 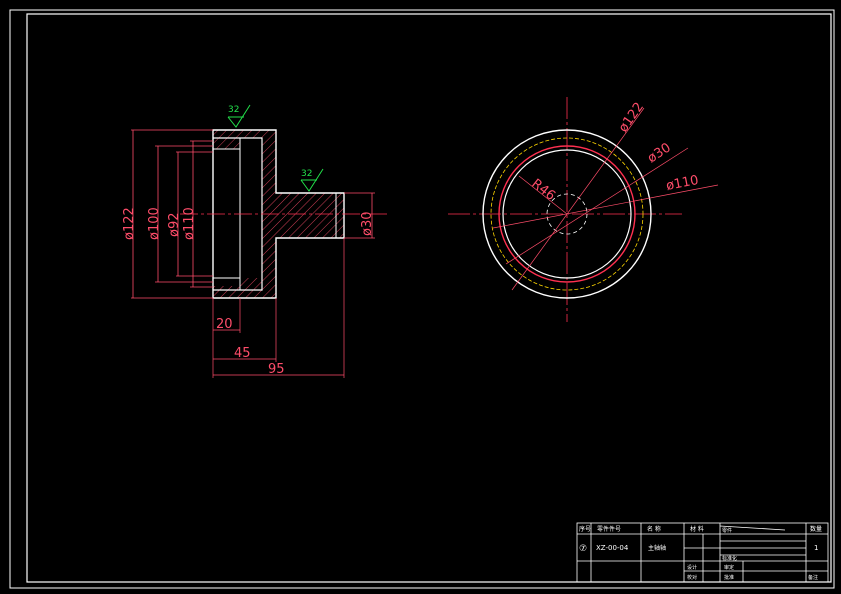 I want to click on dim-d30-label: ø30, so click(x=367, y=224).